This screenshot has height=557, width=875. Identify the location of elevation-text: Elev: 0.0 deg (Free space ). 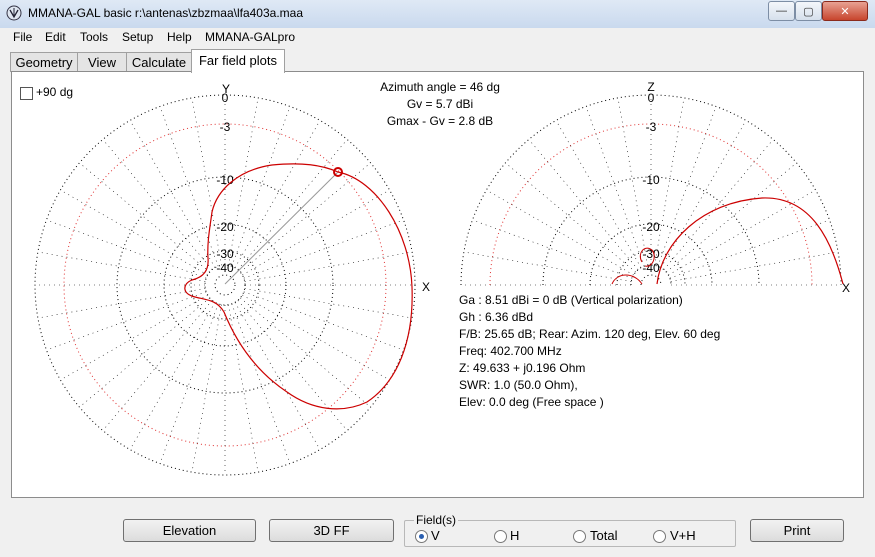
(531, 402).